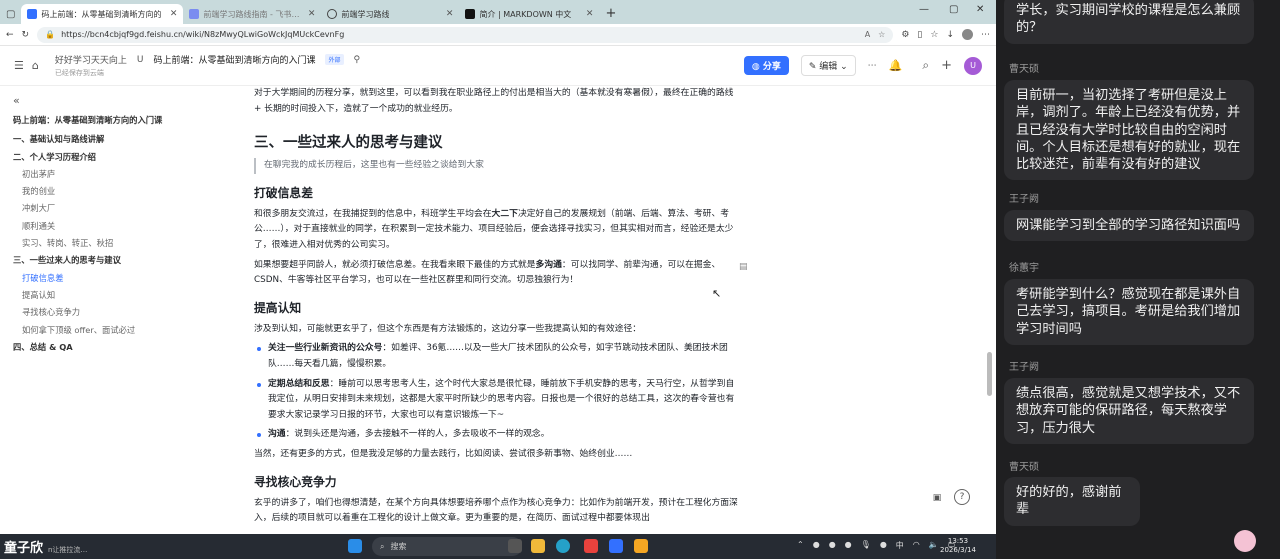  Describe the element at coordinates (973, 65) in the screenshot. I see `avatar: U` at that location.